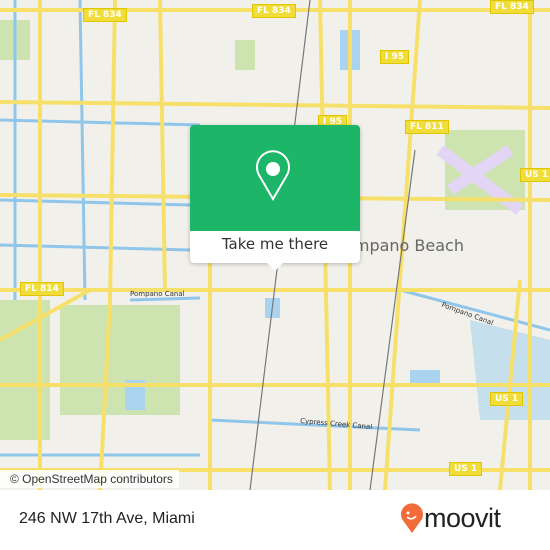 This screenshot has height=550, width=550. What do you see at coordinates (395, 57) in the screenshot?
I see `route-shield: I 95` at bounding box center [395, 57].